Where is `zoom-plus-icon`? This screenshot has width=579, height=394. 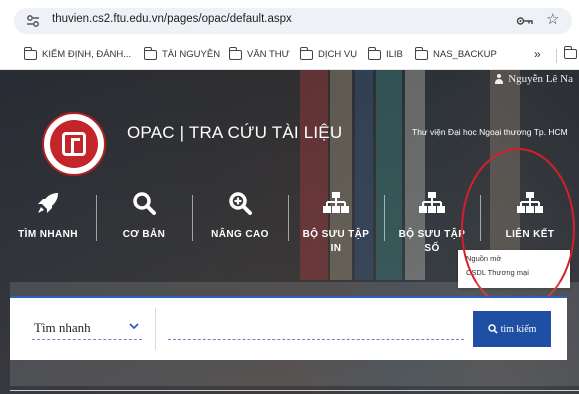
zoom-plus-icon is located at coordinates (240, 203).